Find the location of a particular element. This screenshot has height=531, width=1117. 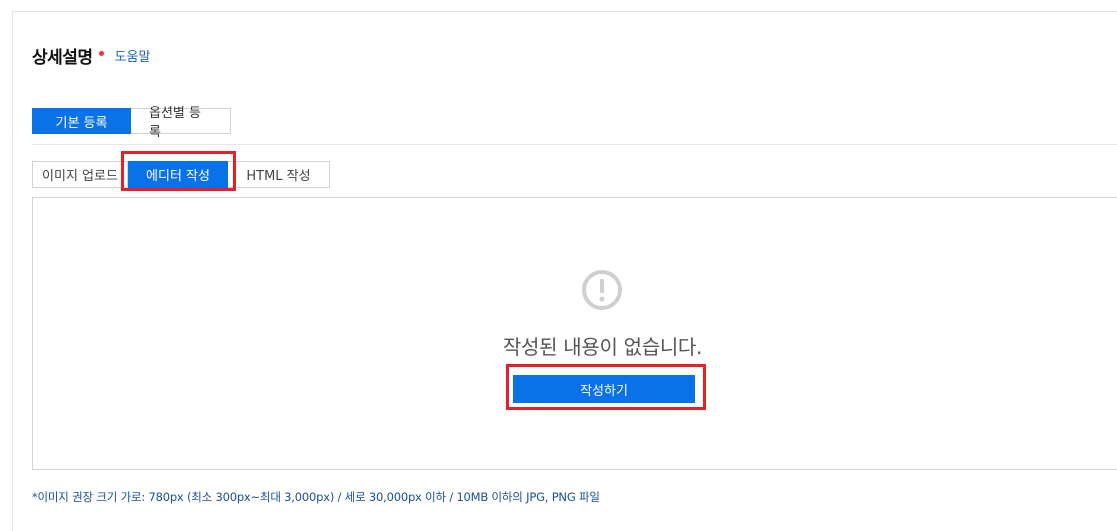

tab-image-upload: 이미지 업로드 is located at coordinates (80, 174).